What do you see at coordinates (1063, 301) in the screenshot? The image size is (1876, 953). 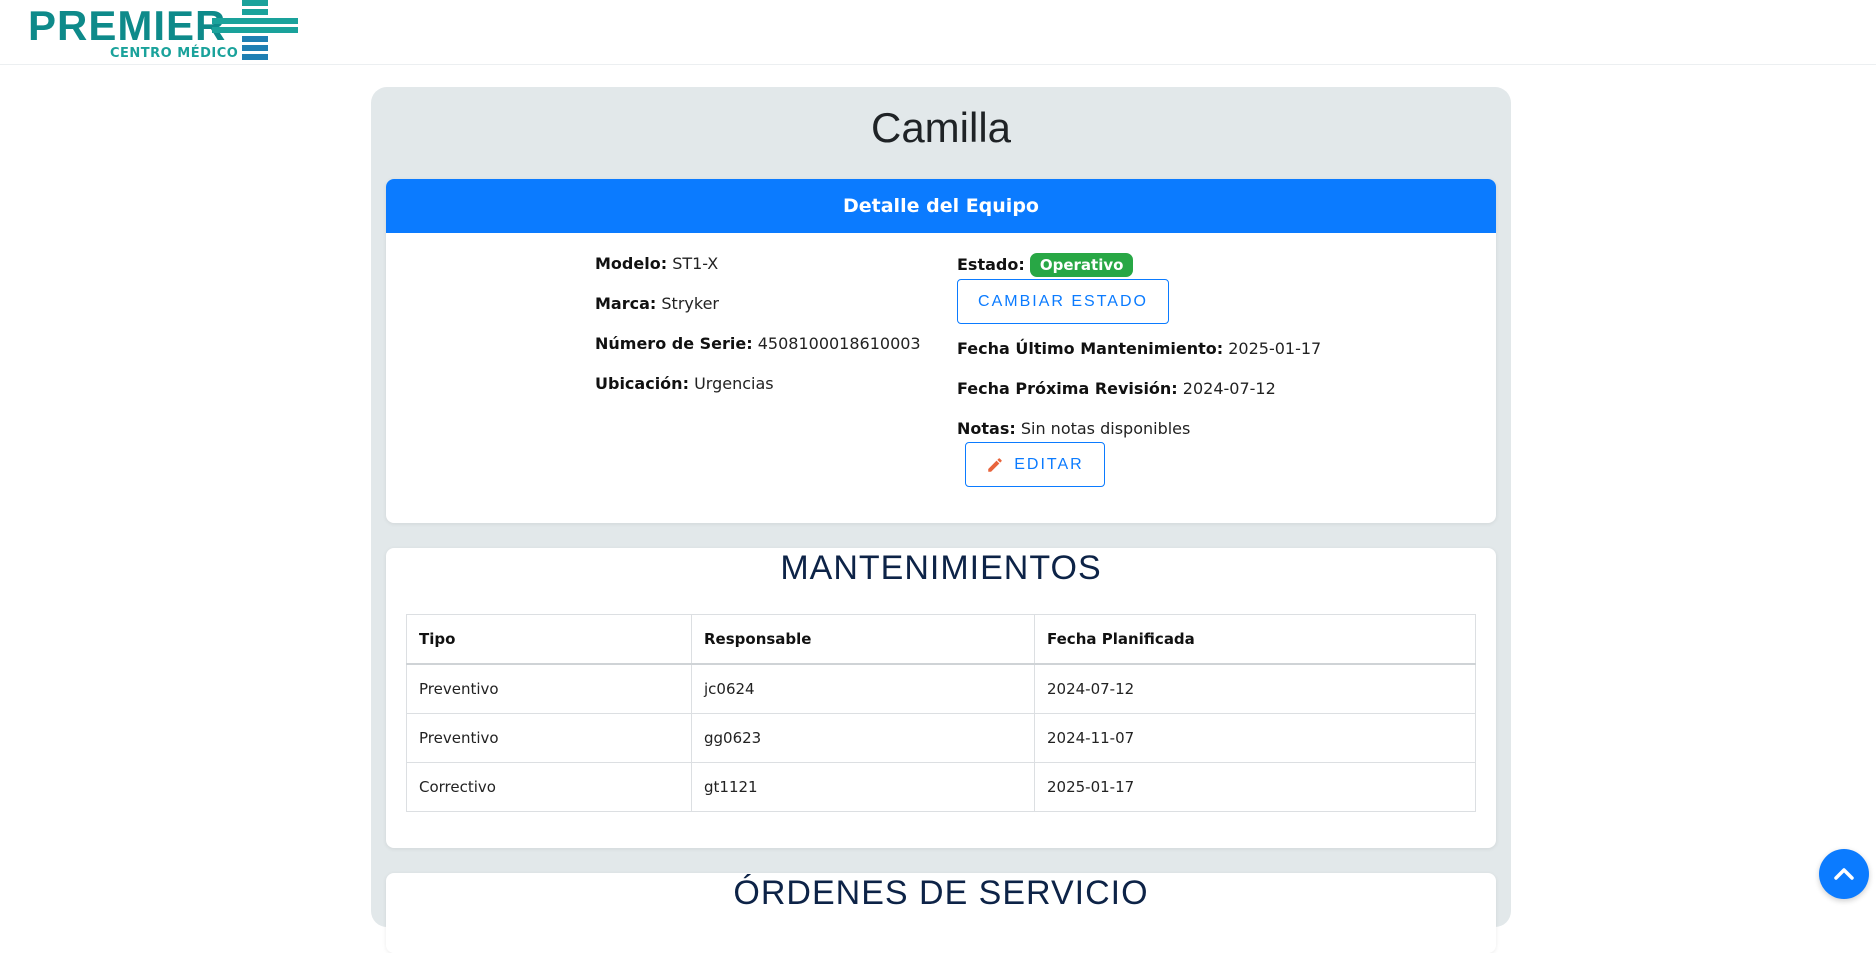 I see `cambiar-estado-button: CAMBIAR ESTADO` at bounding box center [1063, 301].